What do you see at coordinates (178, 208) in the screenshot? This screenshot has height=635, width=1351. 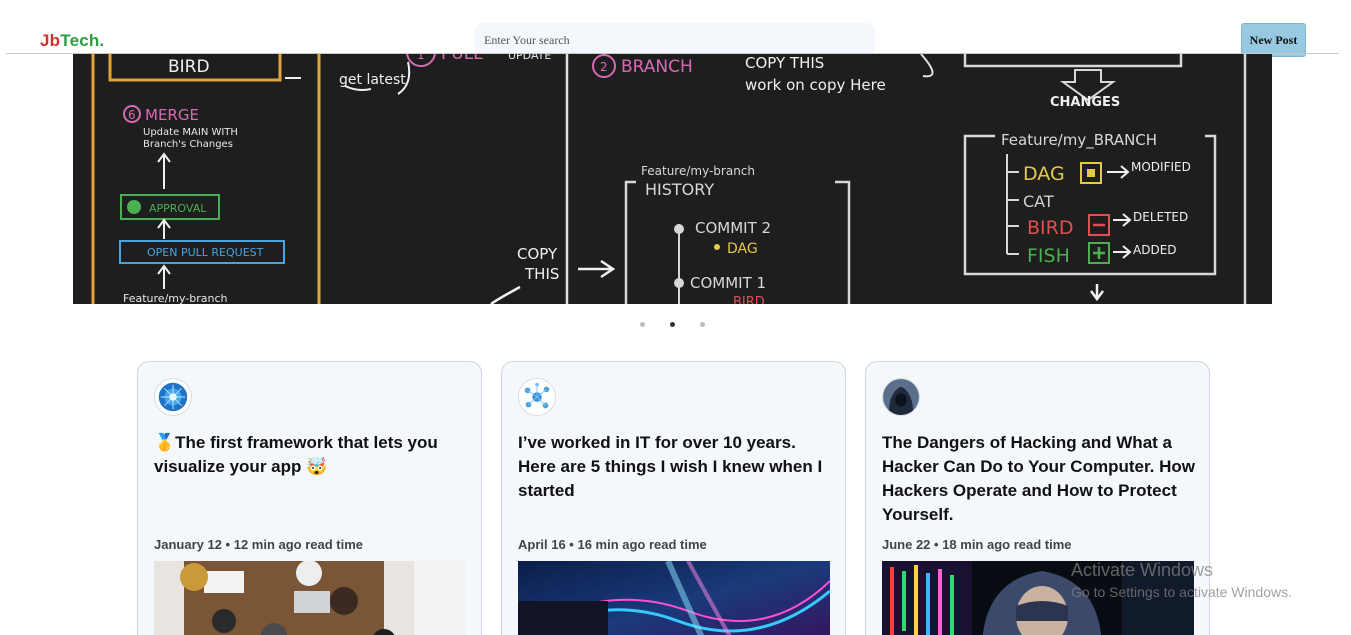 I see `hero-text-approval: APPROVAL` at bounding box center [178, 208].